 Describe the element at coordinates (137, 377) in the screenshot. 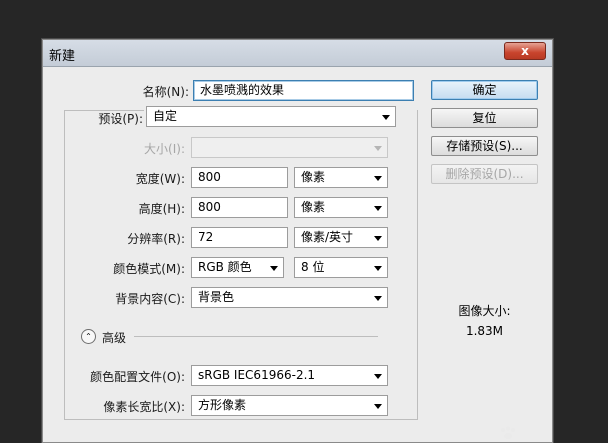

I see `color-profile-label: 颜色配置文件(O):` at that location.